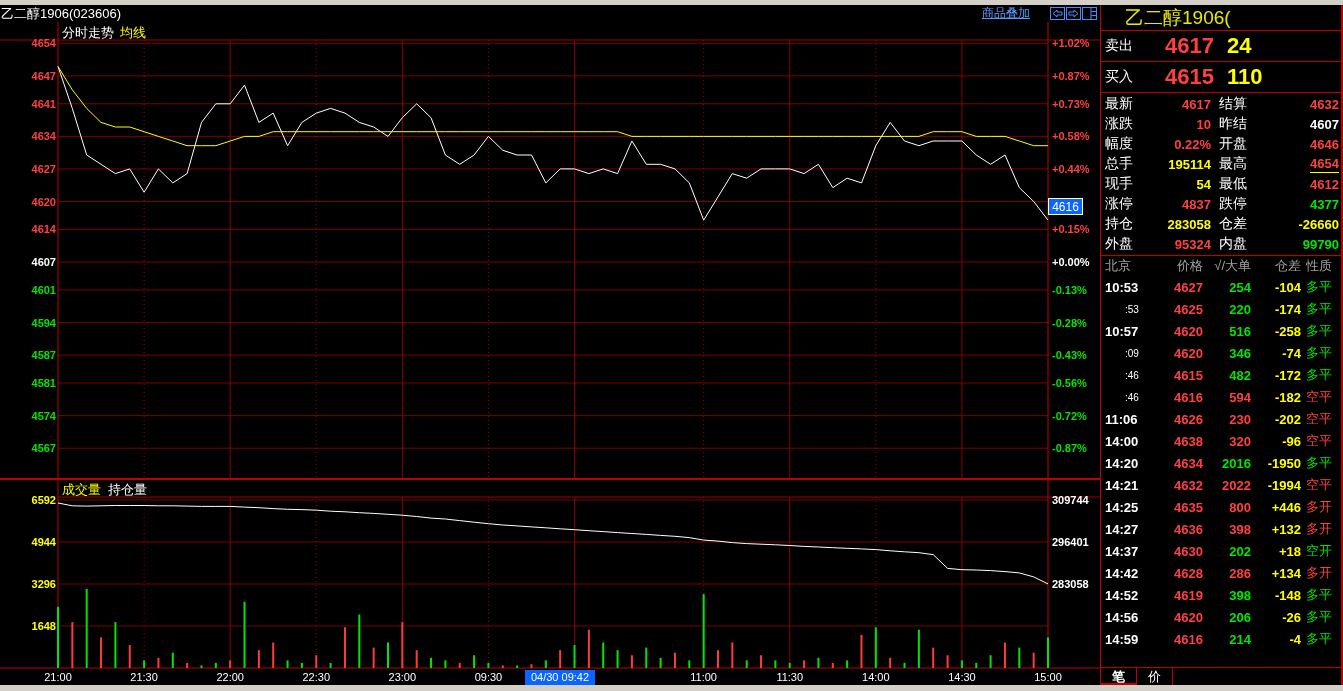 The height and width of the screenshot is (691, 1343). Describe the element at coordinates (962, 677) in the screenshot. I see `time-axis-label: 14:30` at that location.